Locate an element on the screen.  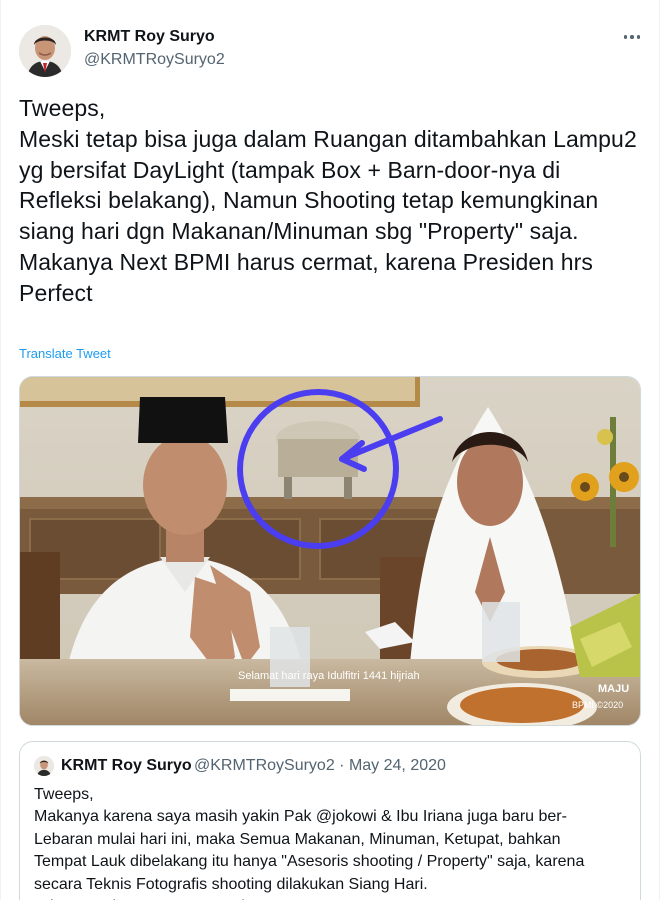
logo-text: MAJU is located at coordinates (613, 689).